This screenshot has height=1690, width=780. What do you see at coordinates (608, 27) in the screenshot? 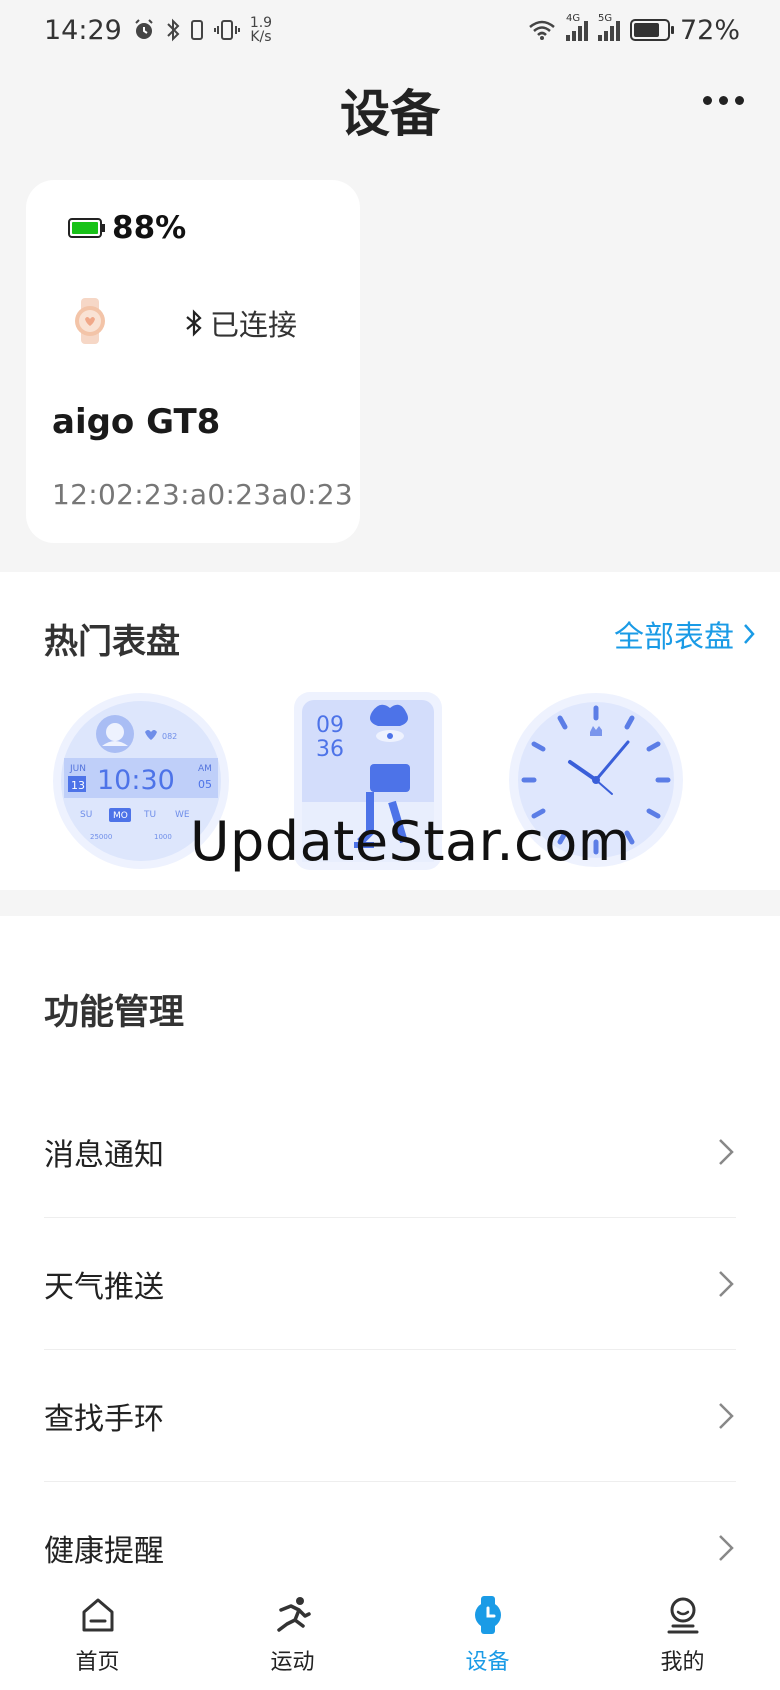
I see `signal-2: 5G` at bounding box center [608, 27].